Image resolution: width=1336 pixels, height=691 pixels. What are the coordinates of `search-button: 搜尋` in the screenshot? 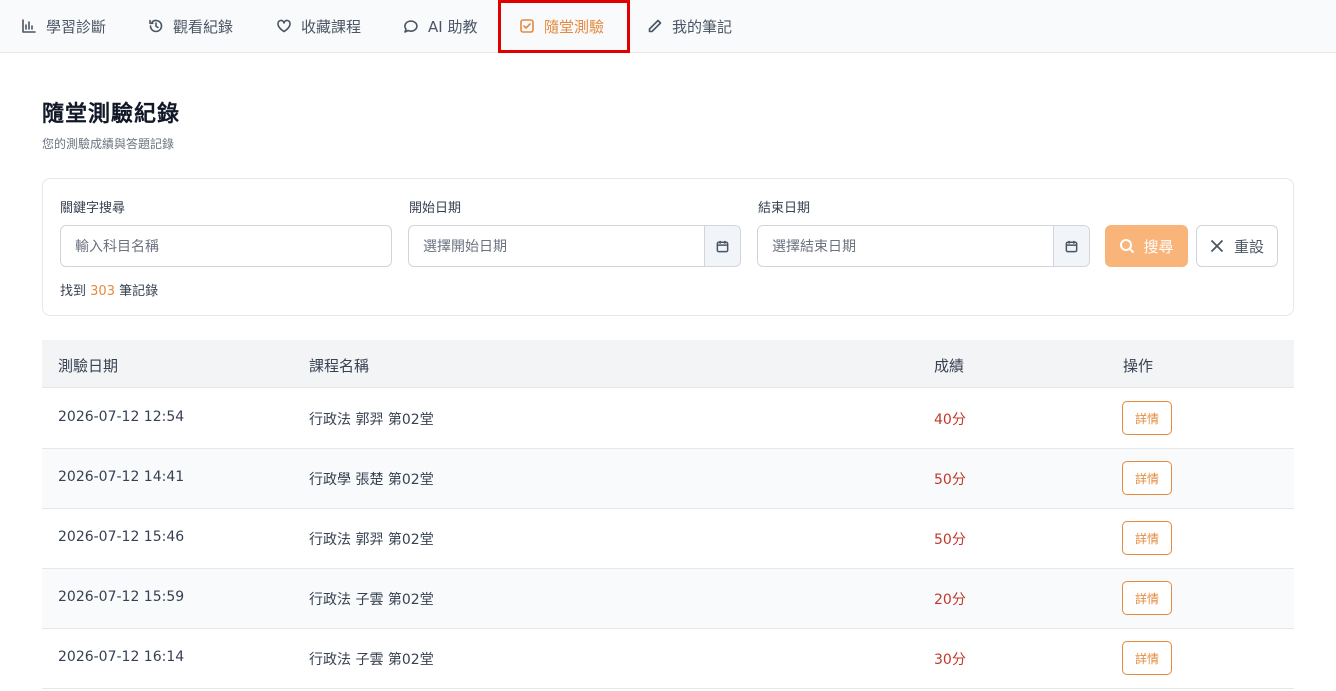 It's located at (1146, 246).